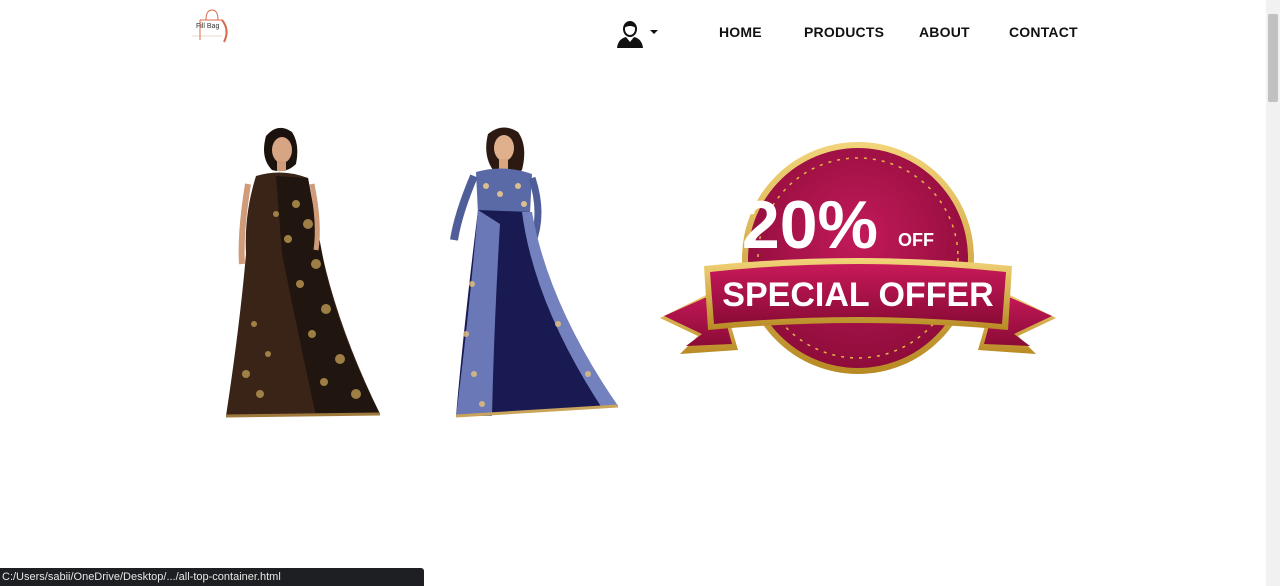  What do you see at coordinates (916, 240) in the screenshot?
I see `offer-off-label: OFF` at bounding box center [916, 240].